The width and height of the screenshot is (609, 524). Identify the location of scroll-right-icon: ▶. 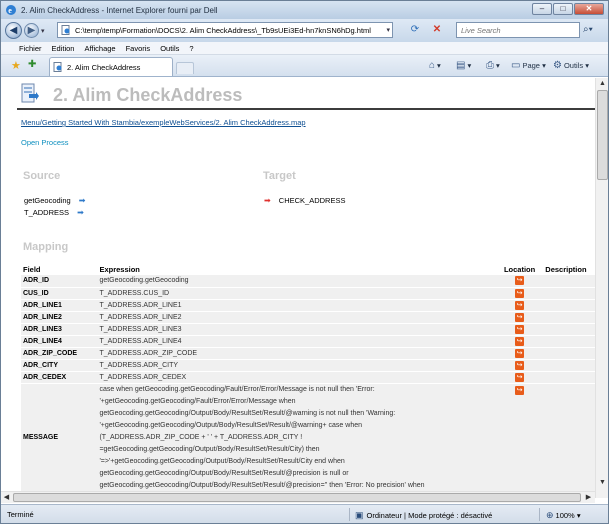
(588, 497).